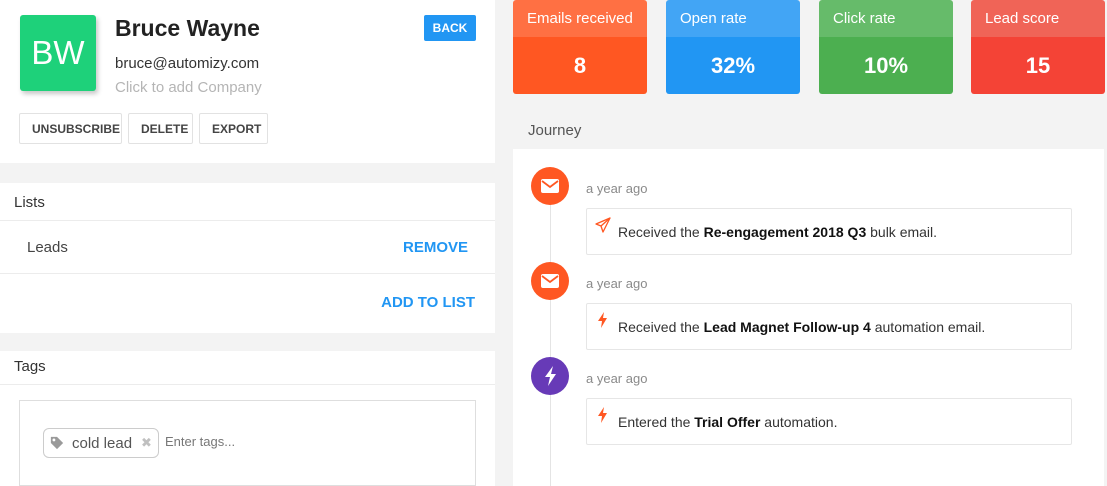  I want to click on tags-card: Tags cold lead ✖, so click(247, 418).